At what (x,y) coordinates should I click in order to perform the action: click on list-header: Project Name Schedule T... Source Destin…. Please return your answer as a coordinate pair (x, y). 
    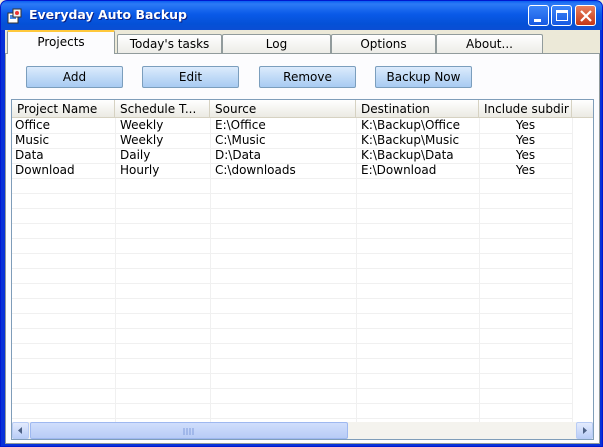
    Looking at the image, I should click on (302, 109).